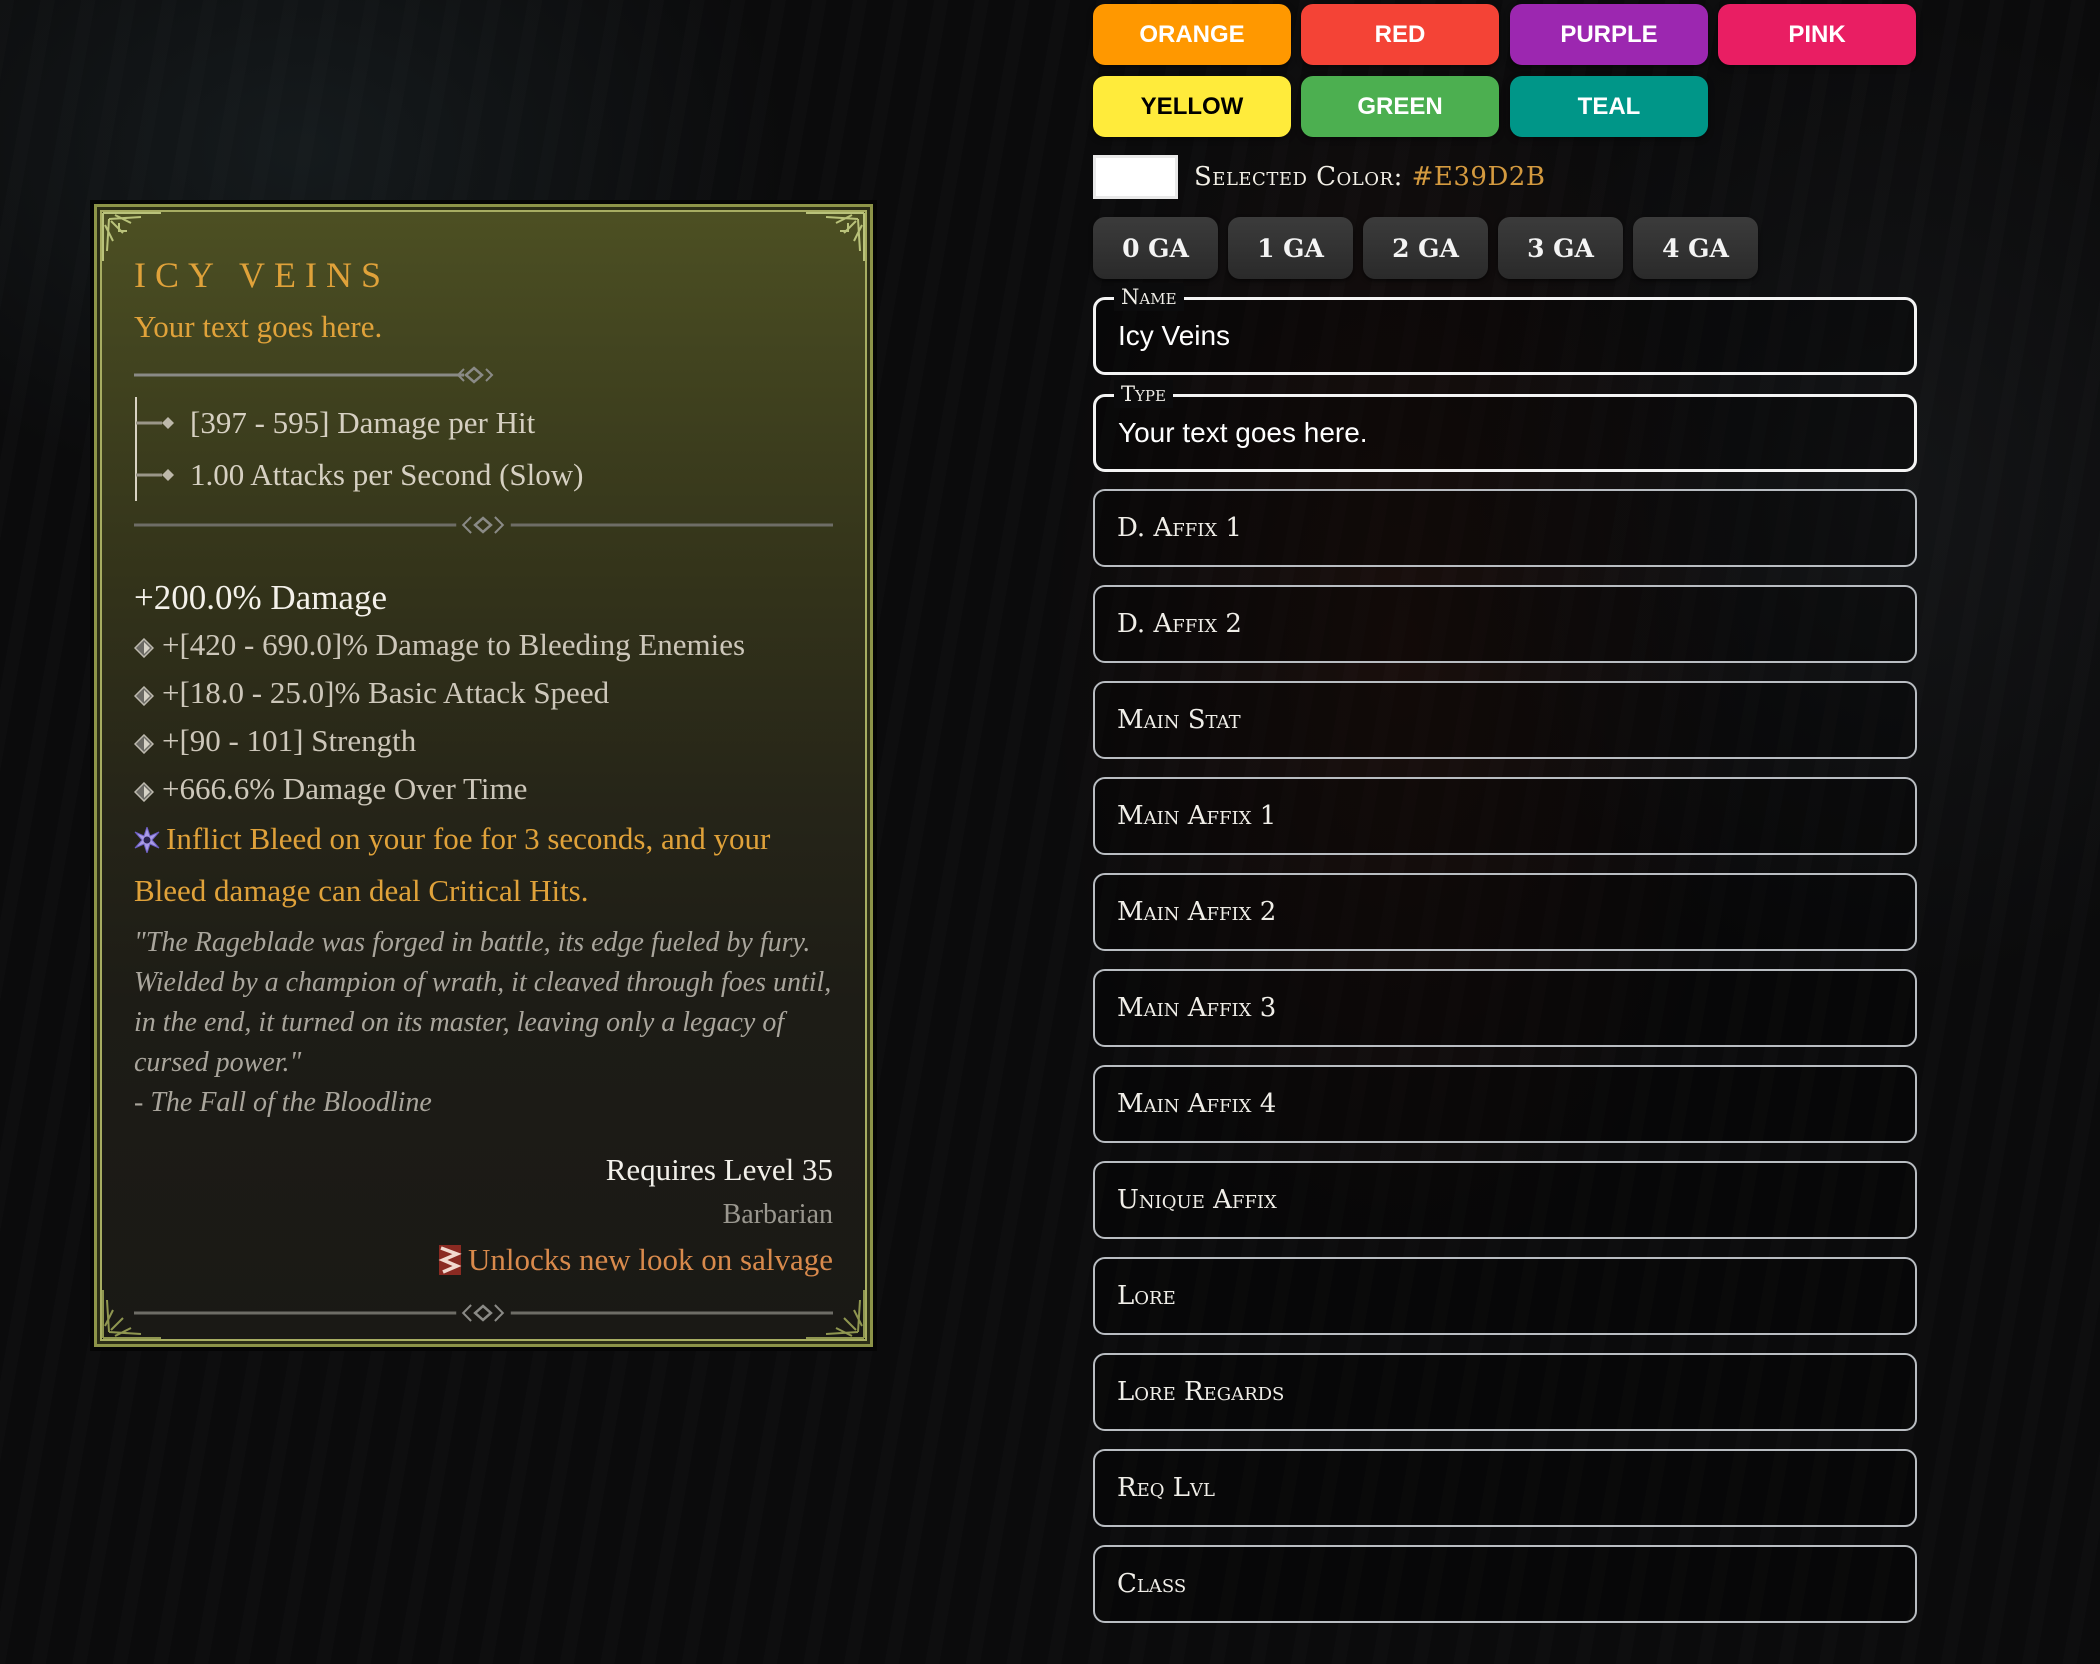 This screenshot has width=2100, height=1664. I want to click on color-swatch, so click(1135, 177).